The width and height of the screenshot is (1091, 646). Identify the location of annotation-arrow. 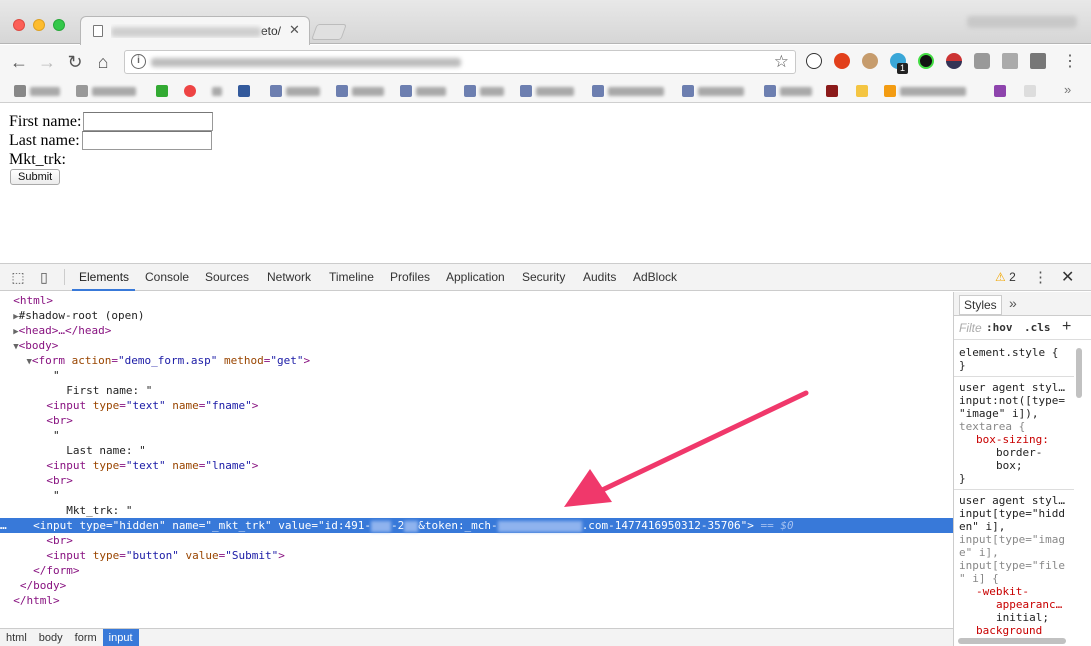
(686, 448).